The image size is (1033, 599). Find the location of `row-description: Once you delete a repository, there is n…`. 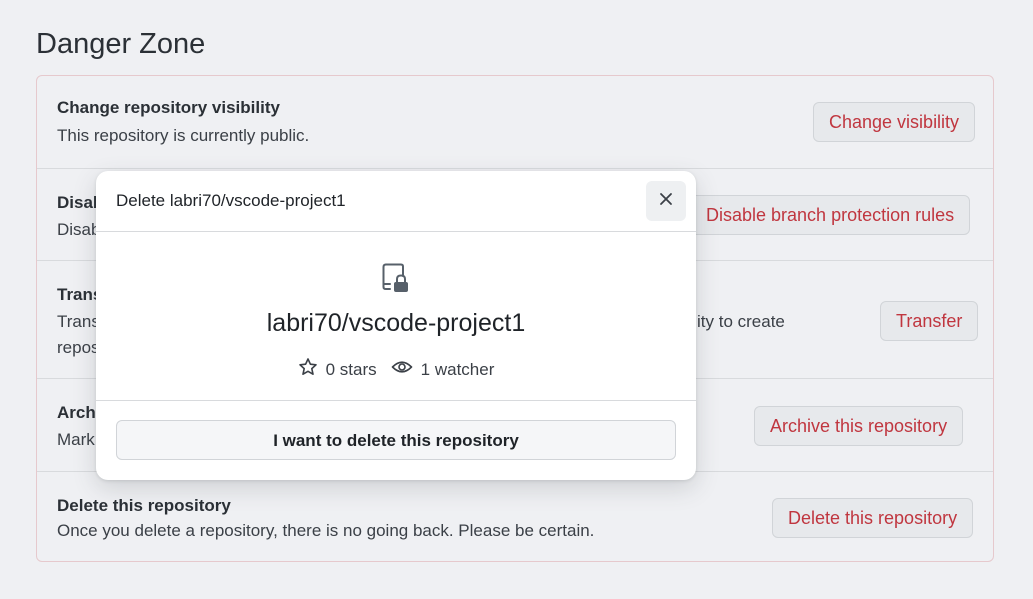

row-description: Once you delete a repository, there is n… is located at coordinates (326, 530).